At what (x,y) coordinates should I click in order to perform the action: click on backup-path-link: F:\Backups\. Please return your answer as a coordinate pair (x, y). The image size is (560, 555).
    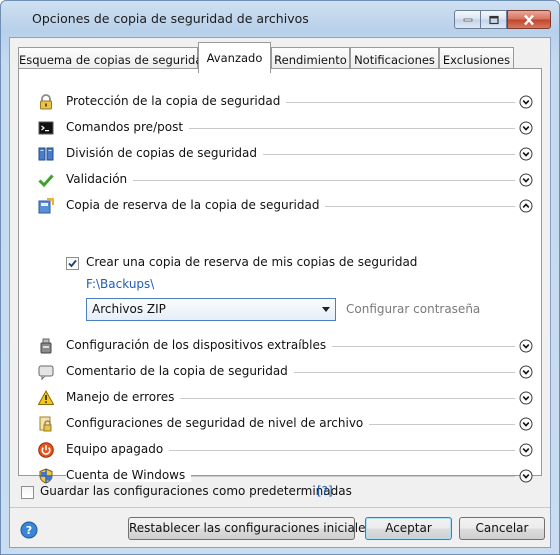
    Looking at the image, I should click on (120, 284).